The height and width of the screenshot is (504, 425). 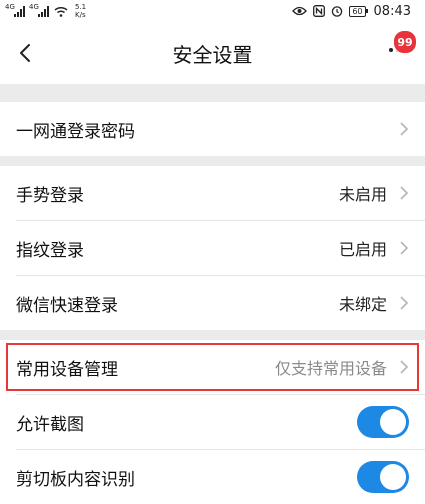 I want to click on row-value: 仅支持常用设备, so click(x=330, y=368).